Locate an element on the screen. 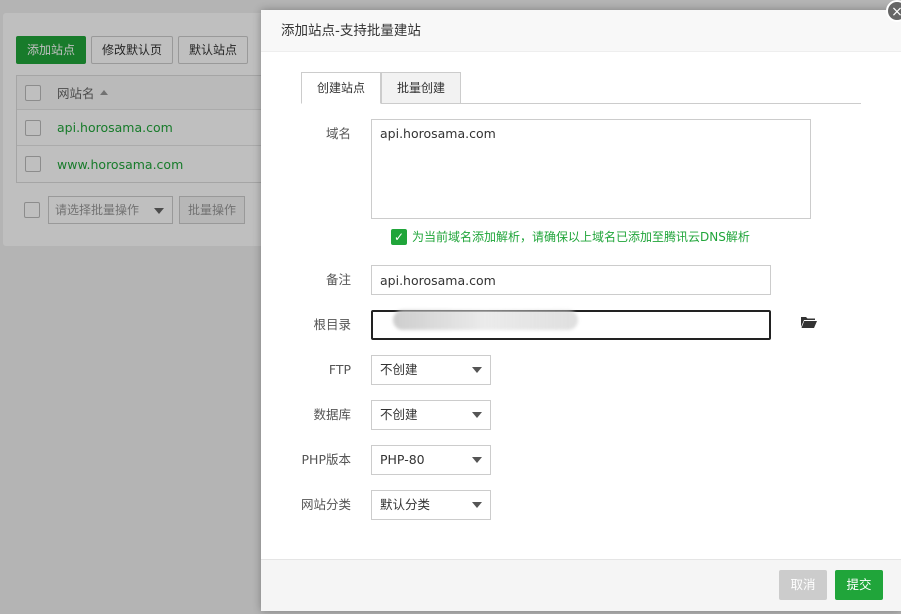 The height and width of the screenshot is (614, 901). dialog-footer: 取消 提交 is located at coordinates (581, 585).